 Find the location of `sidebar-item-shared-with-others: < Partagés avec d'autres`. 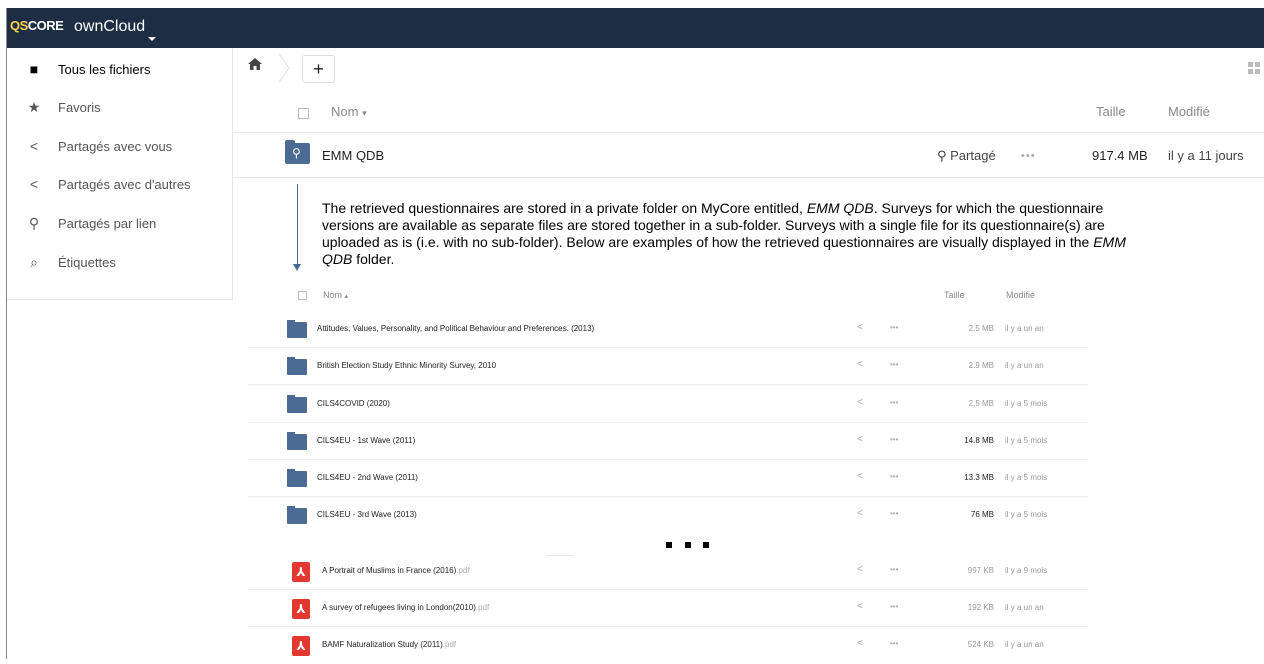

sidebar-item-shared-with-others: < Partagés avec d'autres is located at coordinates (120, 184).